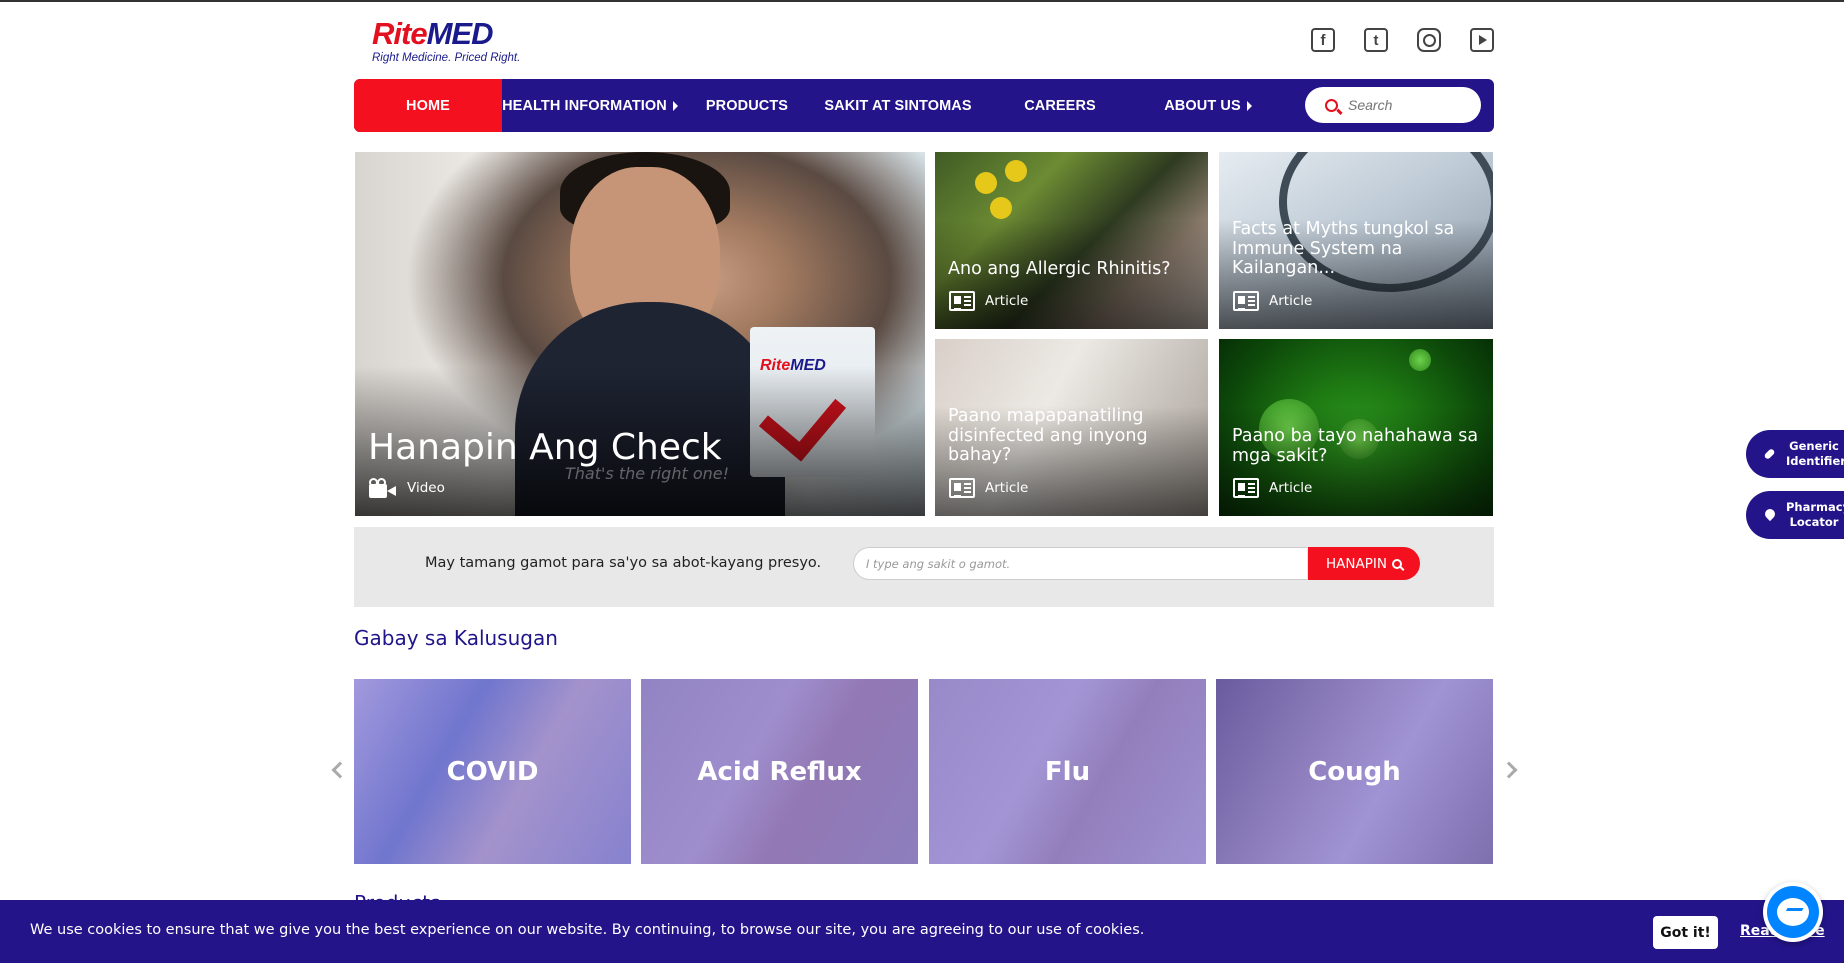 The image size is (1844, 963). I want to click on cookie-accept-button: Got it!, so click(1685, 932).